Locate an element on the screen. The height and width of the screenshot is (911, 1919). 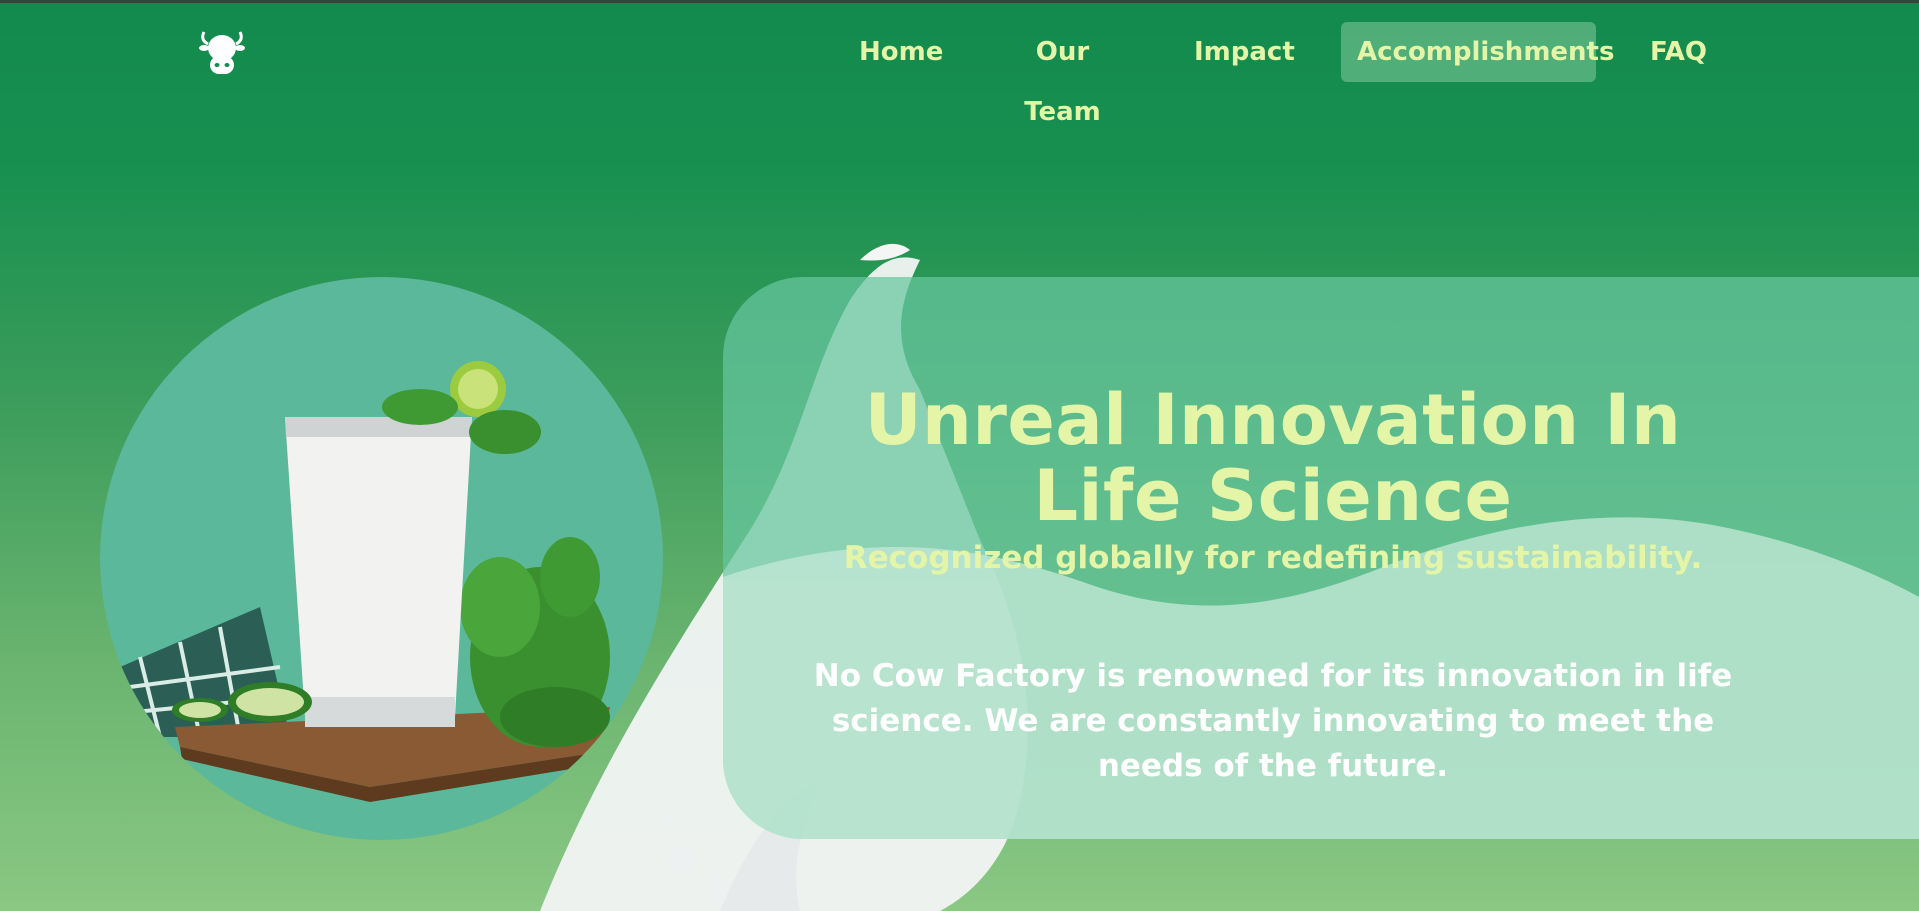
nav-home: Home is located at coordinates (895, 52).